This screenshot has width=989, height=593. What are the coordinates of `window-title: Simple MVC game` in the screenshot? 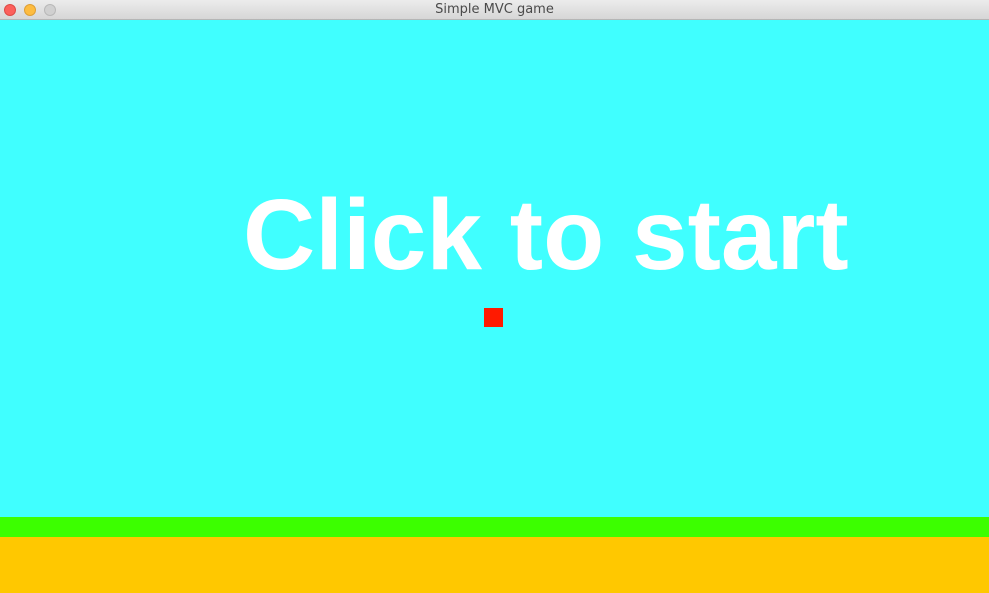 It's located at (494, 9).